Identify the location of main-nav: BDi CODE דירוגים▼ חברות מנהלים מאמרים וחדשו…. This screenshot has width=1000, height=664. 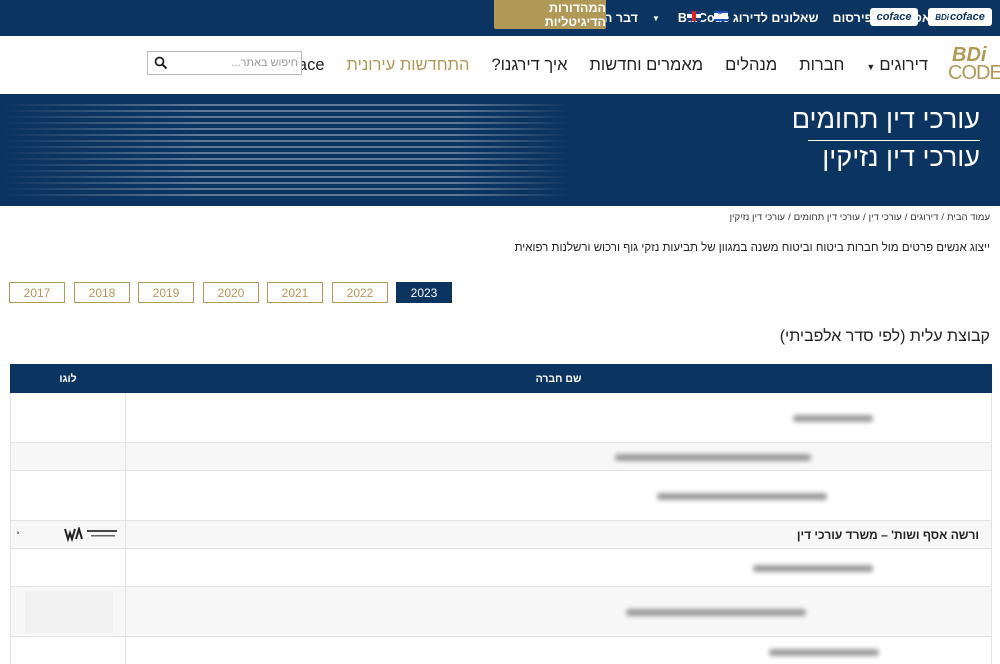
(500, 65).